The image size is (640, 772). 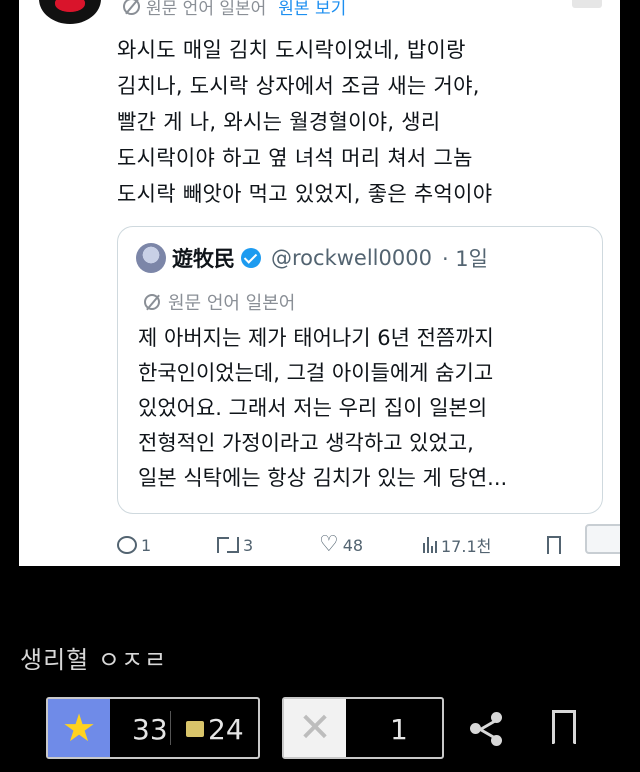 I want to click on divider, so click(x=170, y=728).